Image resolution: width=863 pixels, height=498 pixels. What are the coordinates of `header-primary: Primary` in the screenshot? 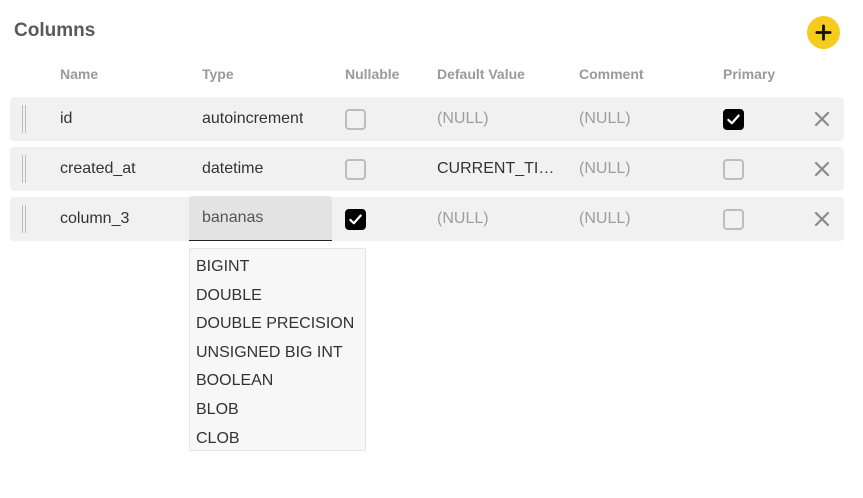 It's located at (749, 74).